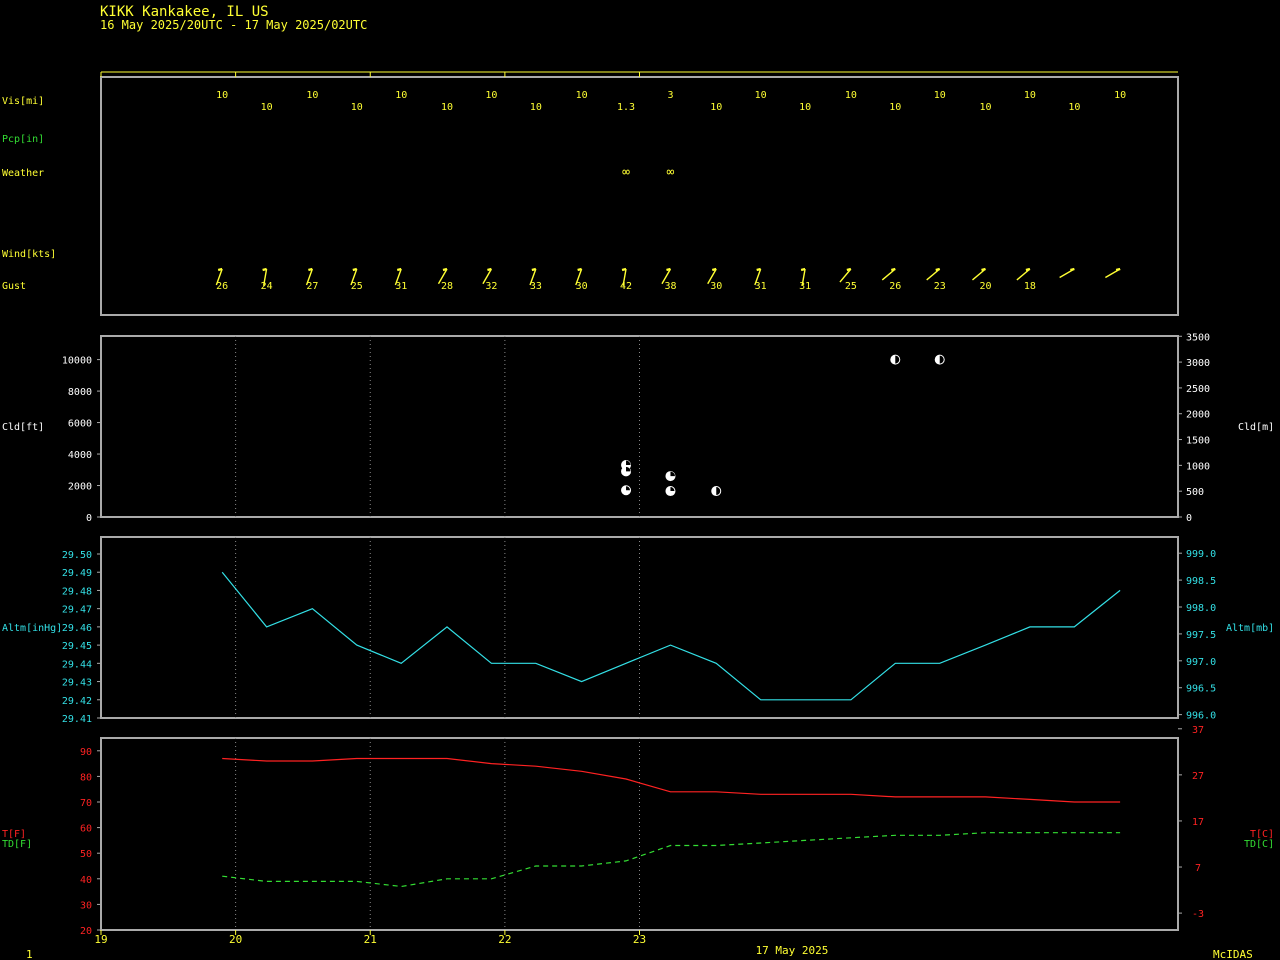  Describe the element at coordinates (1198, 337) in the screenshot. I see `cloud-m-tick: 3500` at that location.